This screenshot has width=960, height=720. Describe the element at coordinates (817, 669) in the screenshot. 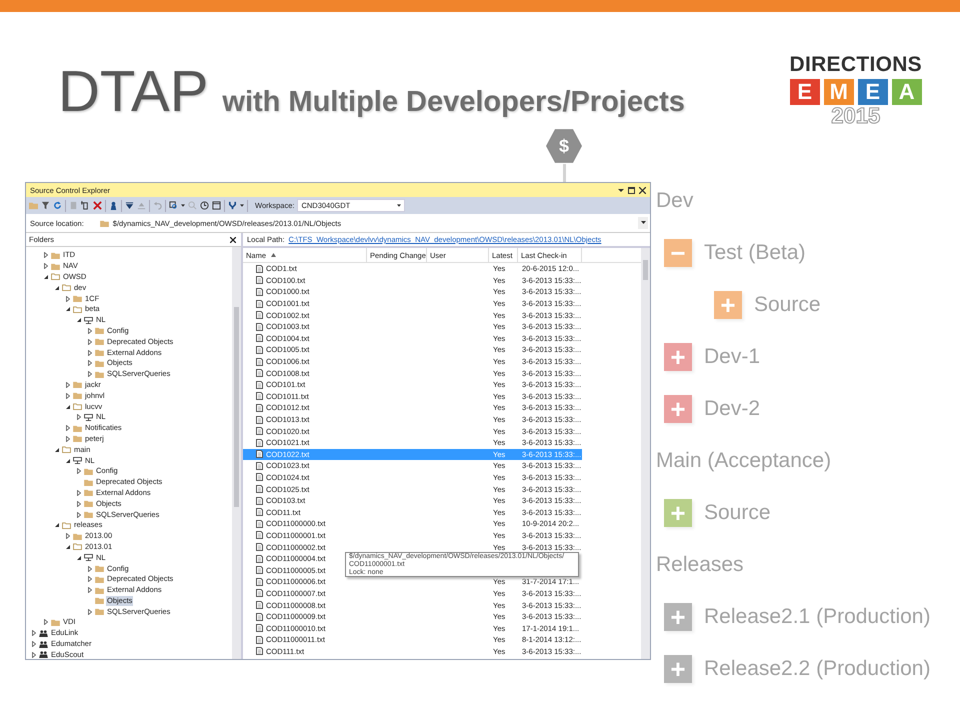

I see `stage-label: Release2.2 (Production)` at that location.